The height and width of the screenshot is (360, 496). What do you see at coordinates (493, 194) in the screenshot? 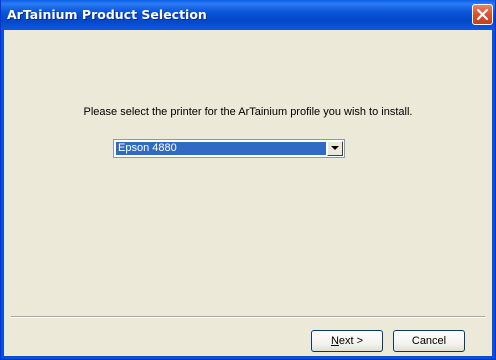
I see `window-frame-right` at bounding box center [493, 194].